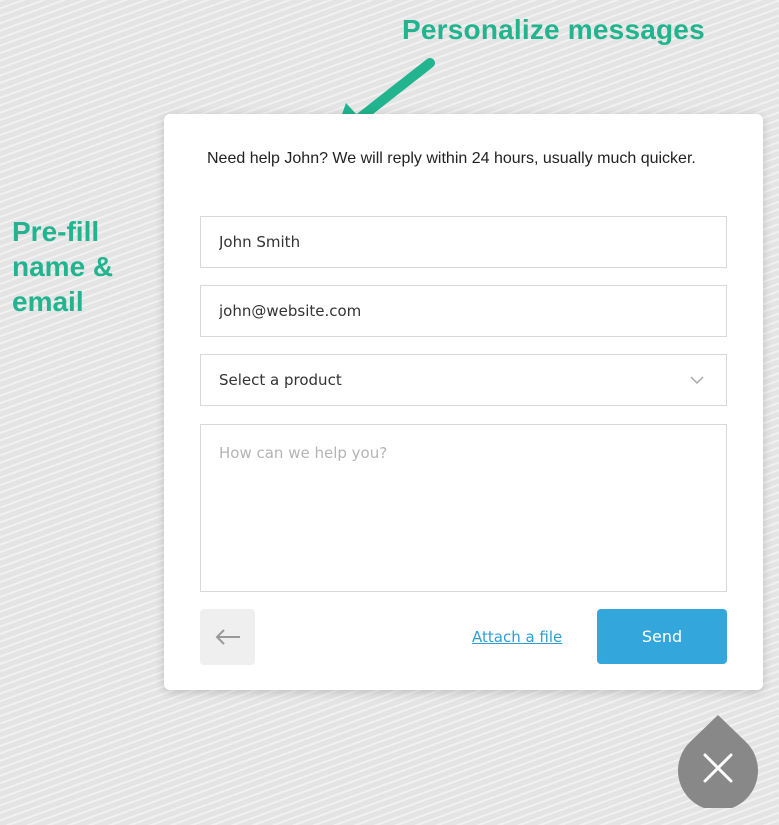 This screenshot has height=825, width=779. I want to click on chevron-down-icon, so click(697, 380).